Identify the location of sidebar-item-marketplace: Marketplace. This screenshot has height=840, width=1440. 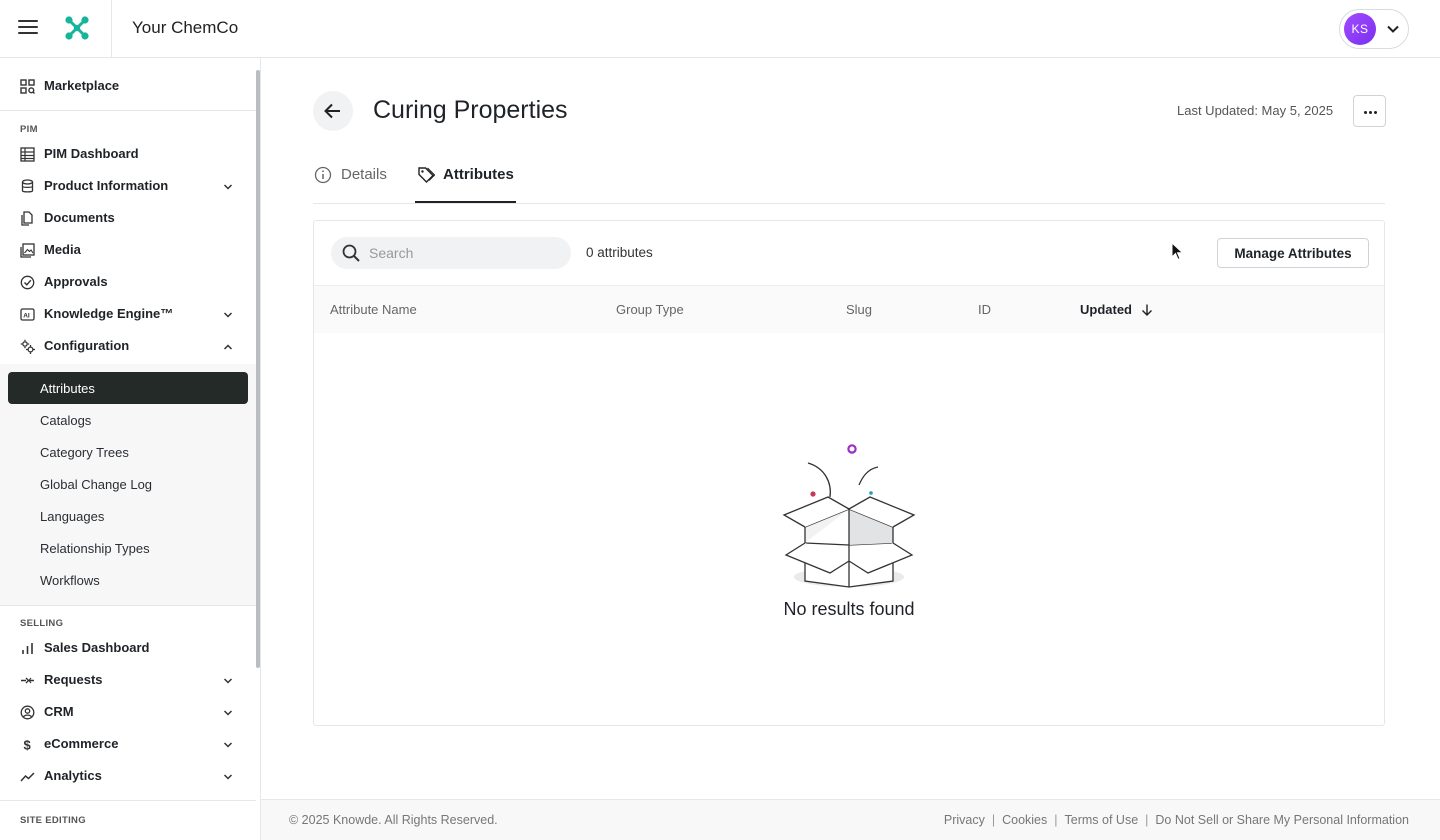
(125, 86).